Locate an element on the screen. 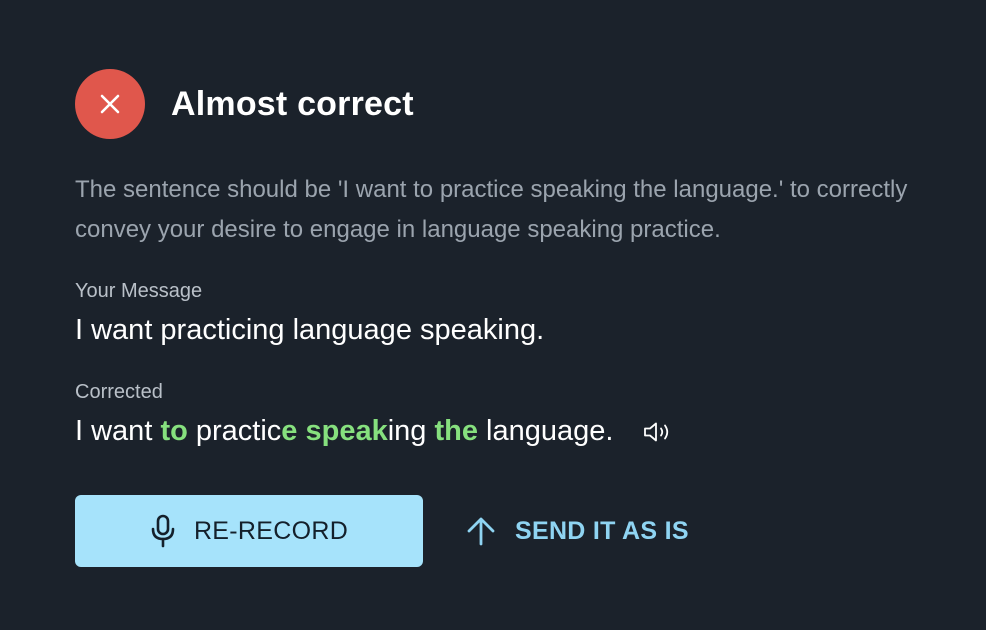 The height and width of the screenshot is (630, 986). microphone-icon is located at coordinates (163, 531).